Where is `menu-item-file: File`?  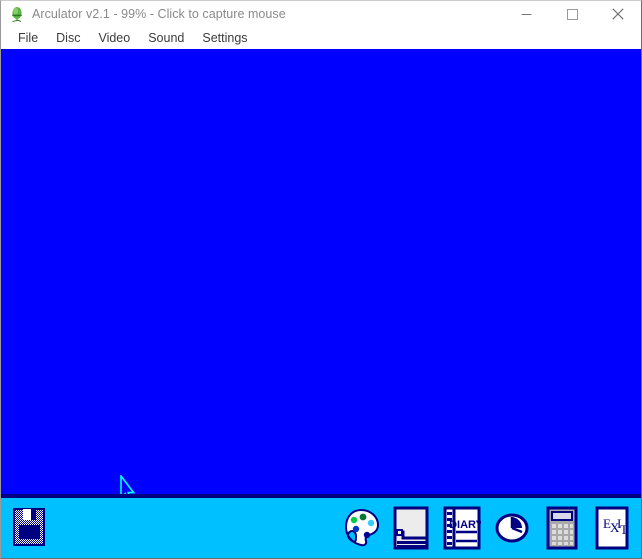 menu-item-file: File is located at coordinates (28, 38).